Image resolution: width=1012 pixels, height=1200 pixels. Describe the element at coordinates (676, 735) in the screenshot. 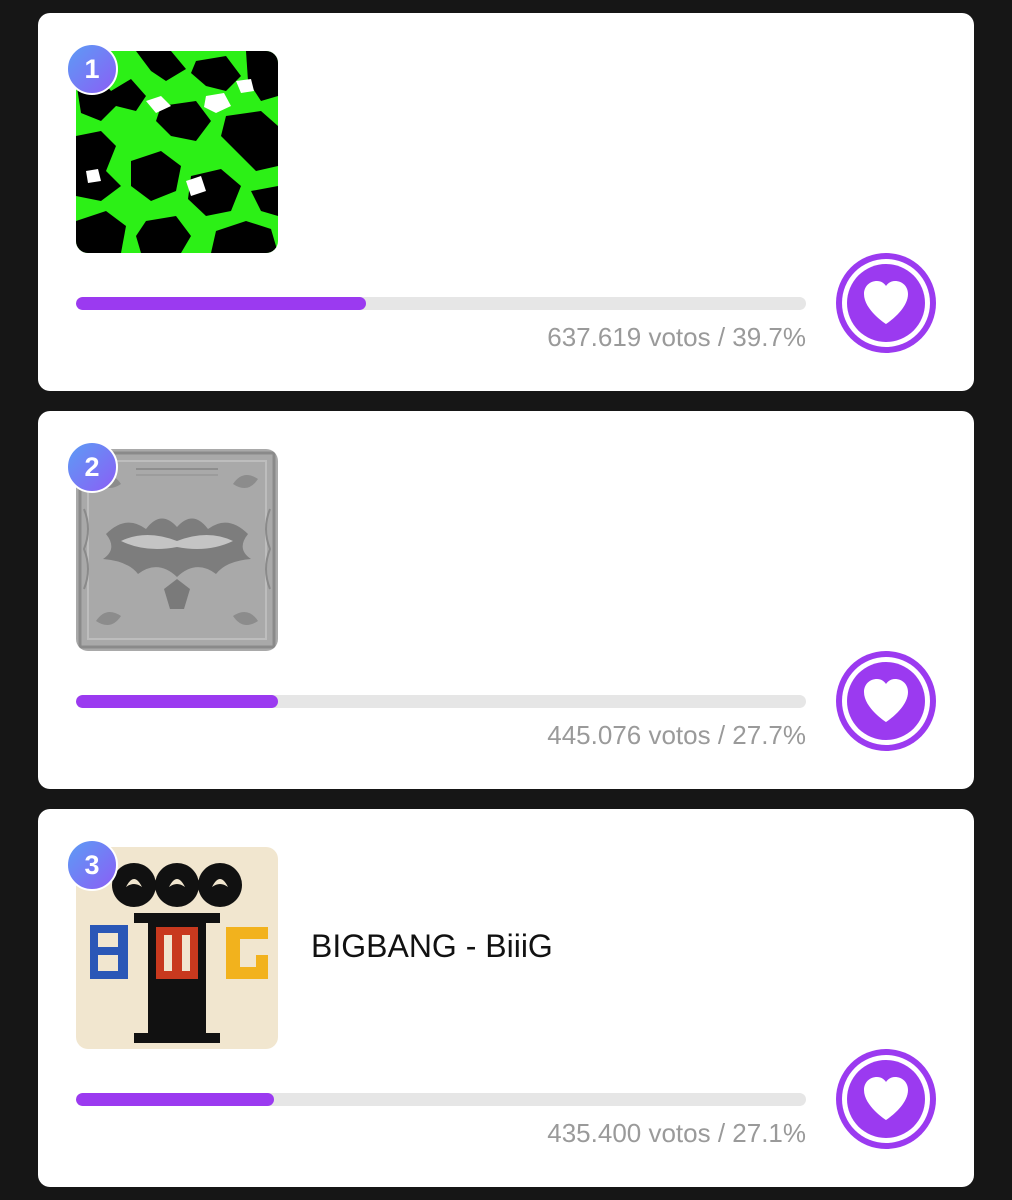

I see `vote-count-text: 445.076 votos / 27.7%` at that location.